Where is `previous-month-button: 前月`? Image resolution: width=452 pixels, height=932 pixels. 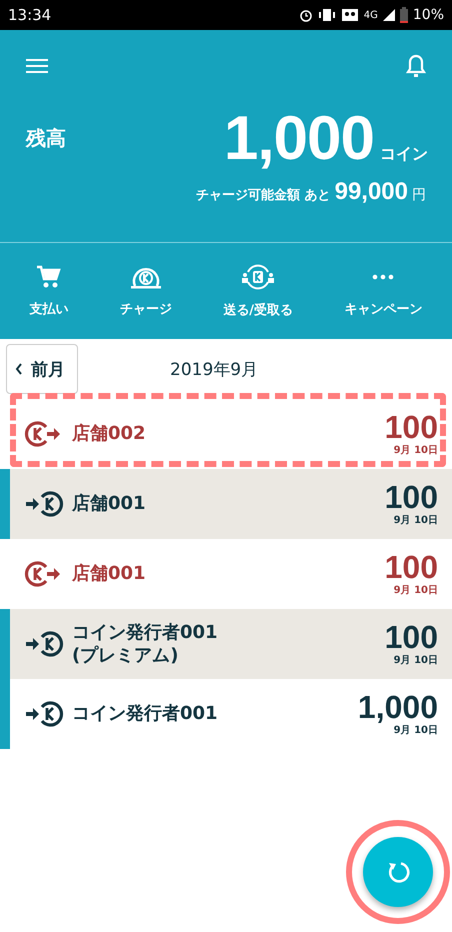
previous-month-button: 前月 is located at coordinates (42, 369).